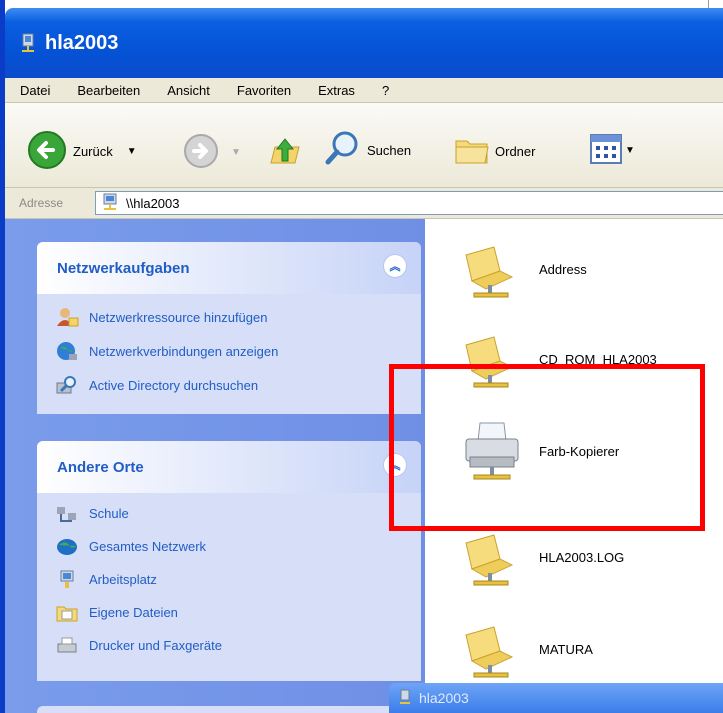  I want to click on menu-favoriten: Favoriten, so click(262, 90).